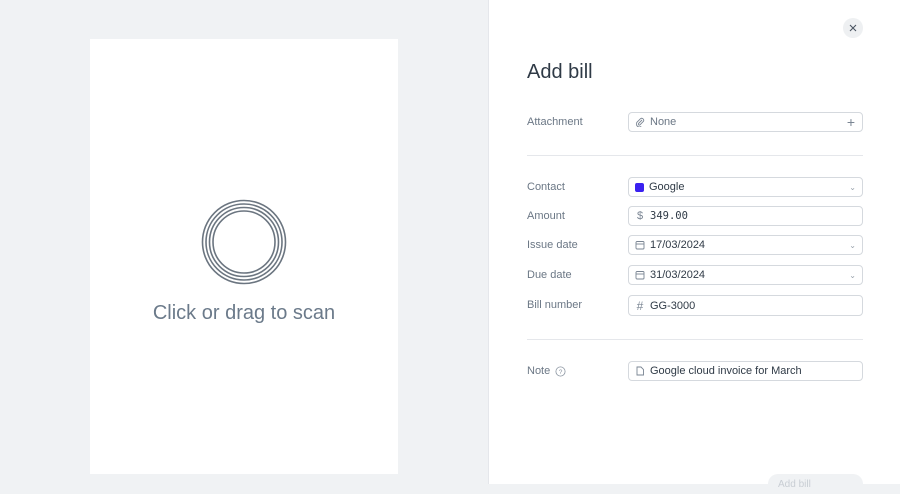 This screenshot has height=494, width=900. What do you see at coordinates (815, 484) in the screenshot?
I see `add-bill-button: Add bill` at bounding box center [815, 484].